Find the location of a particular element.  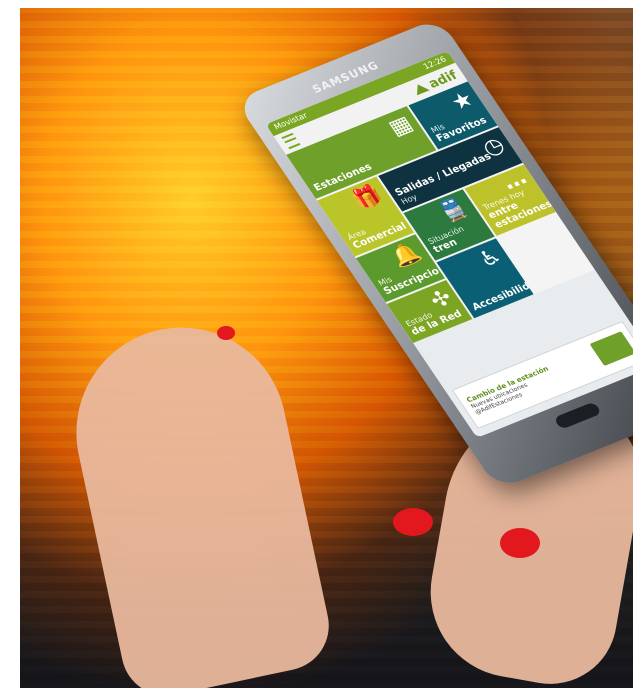

gift-icon: 🎁 is located at coordinates (367, 198).